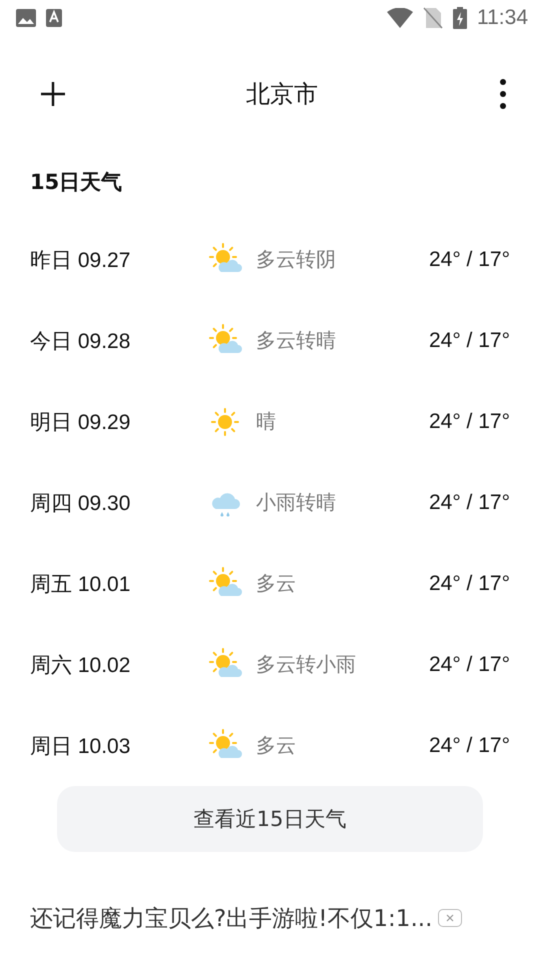  Describe the element at coordinates (502, 18) in the screenshot. I see `status-time: 11:34` at that location.